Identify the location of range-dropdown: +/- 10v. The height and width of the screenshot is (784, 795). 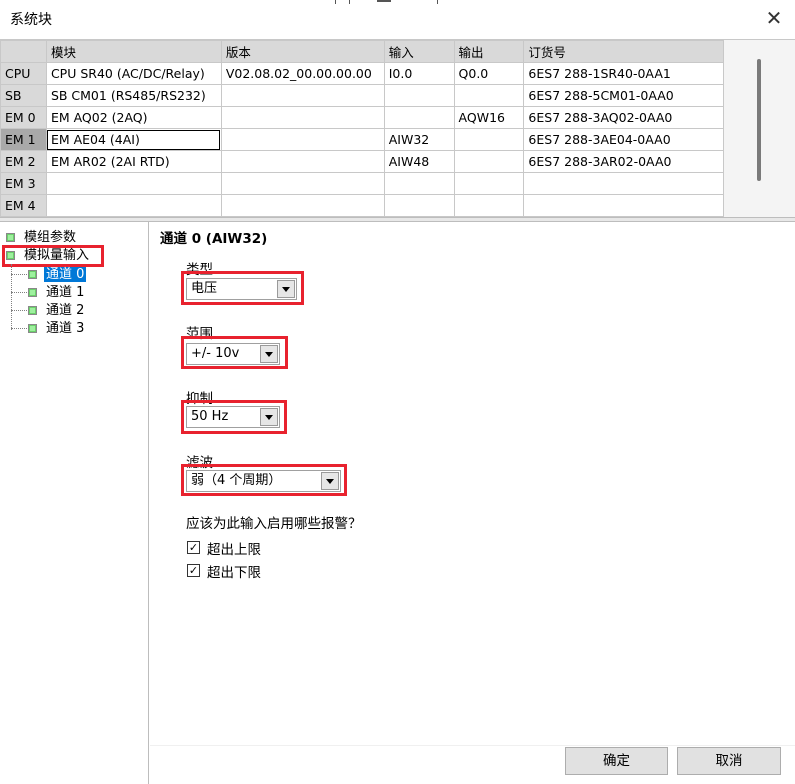
(233, 354).